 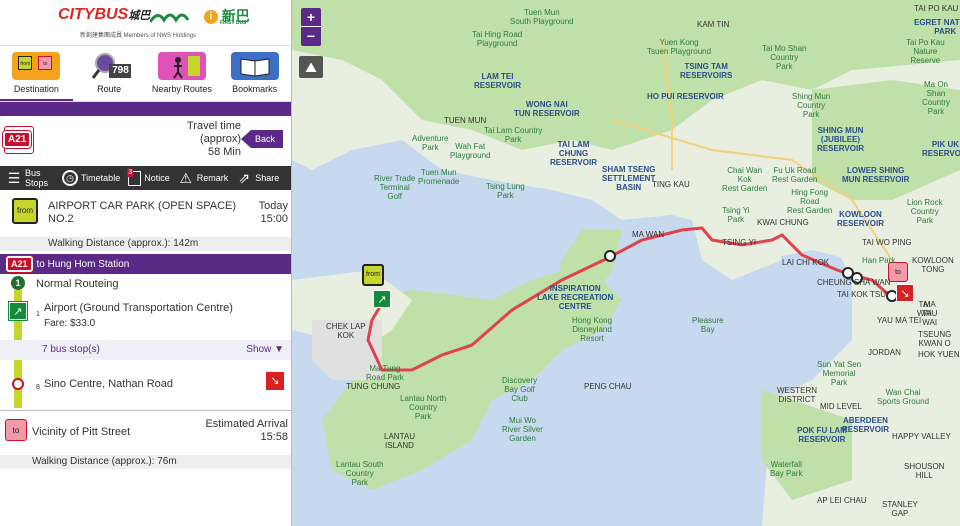 I want to click on firstbus-logo: i 新巴 FIRST BUS, so click(x=199, y=16).